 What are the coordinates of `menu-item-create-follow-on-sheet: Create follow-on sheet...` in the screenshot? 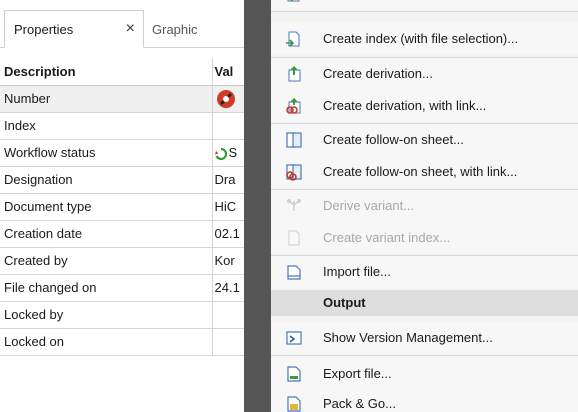 It's located at (424, 140).